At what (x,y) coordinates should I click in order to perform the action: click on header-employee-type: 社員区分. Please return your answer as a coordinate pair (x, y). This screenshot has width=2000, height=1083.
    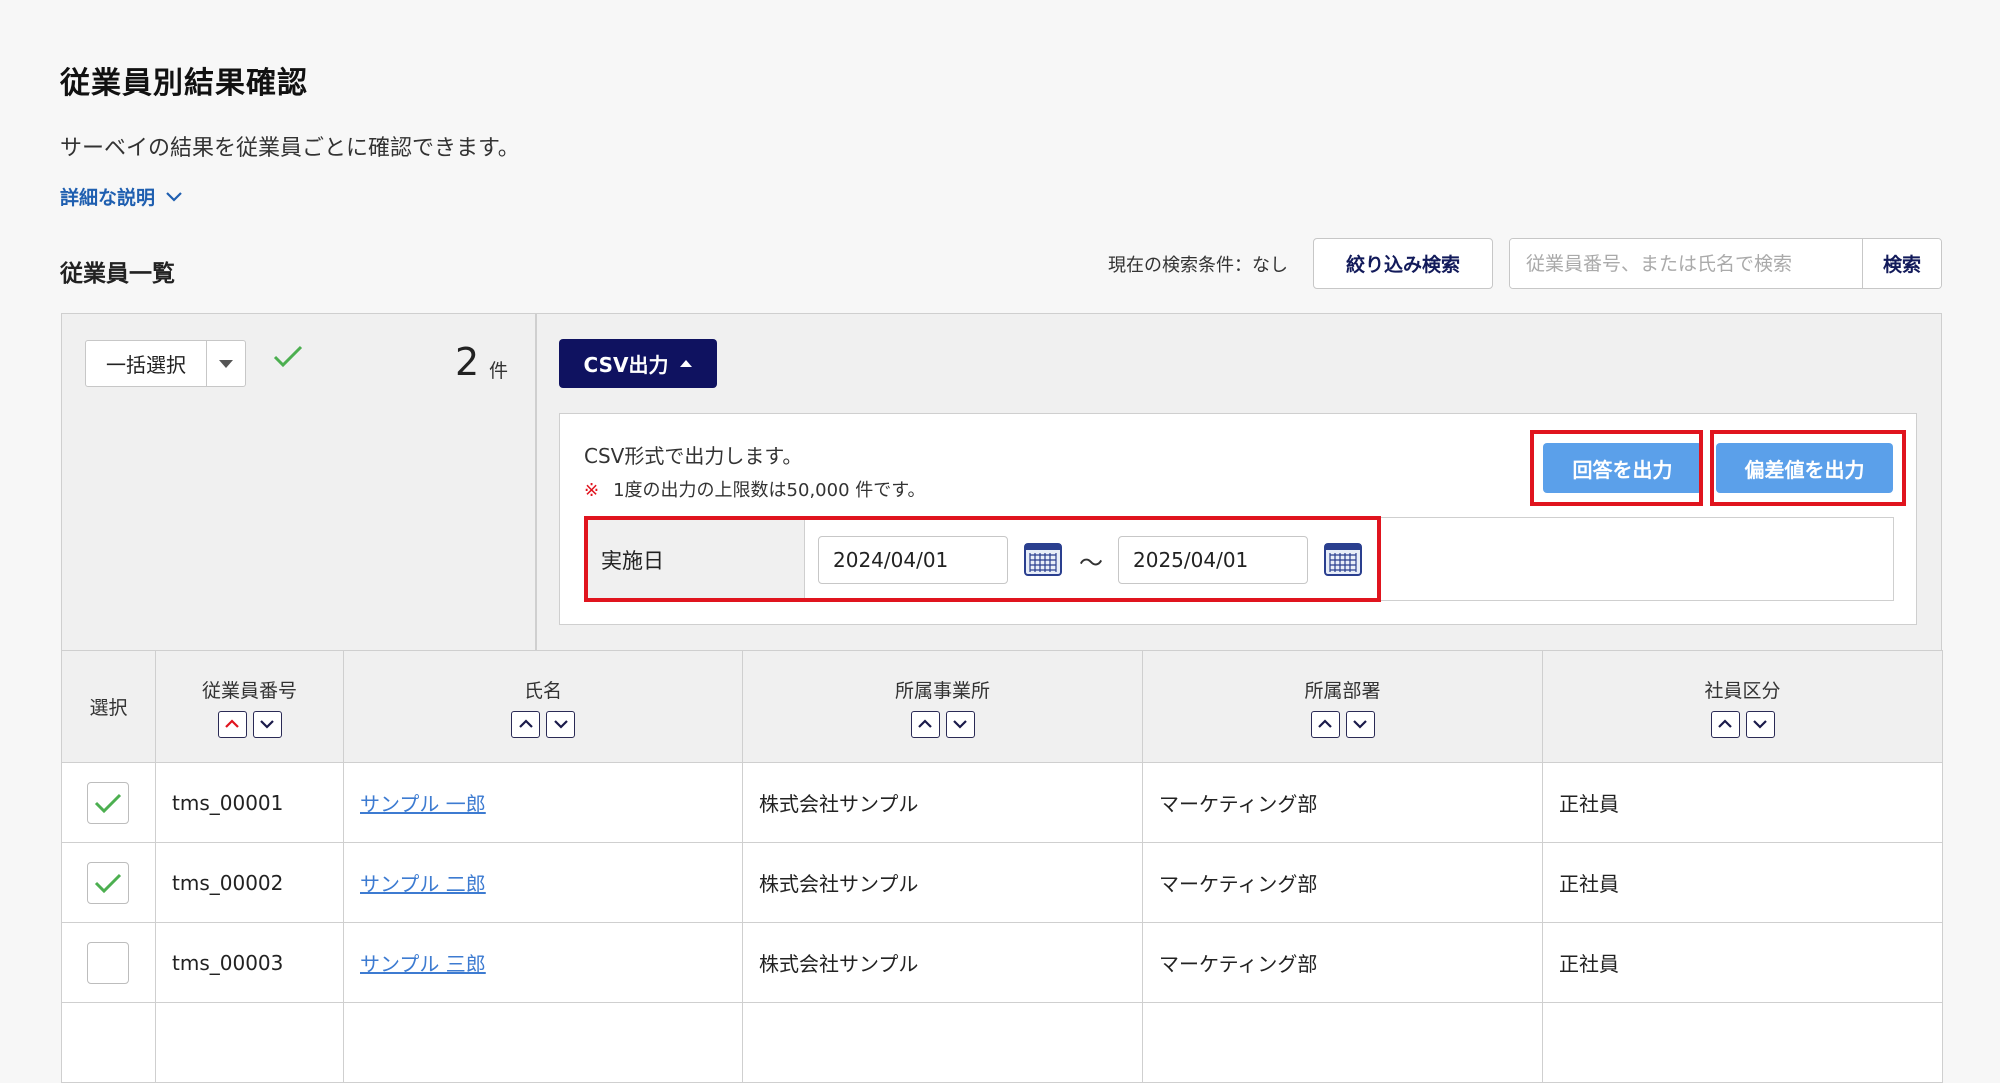
    Looking at the image, I should click on (1742, 706).